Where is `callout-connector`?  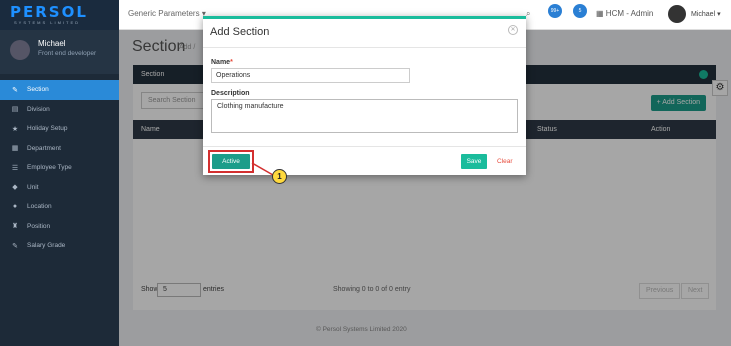 callout-connector is located at coordinates (262, 169).